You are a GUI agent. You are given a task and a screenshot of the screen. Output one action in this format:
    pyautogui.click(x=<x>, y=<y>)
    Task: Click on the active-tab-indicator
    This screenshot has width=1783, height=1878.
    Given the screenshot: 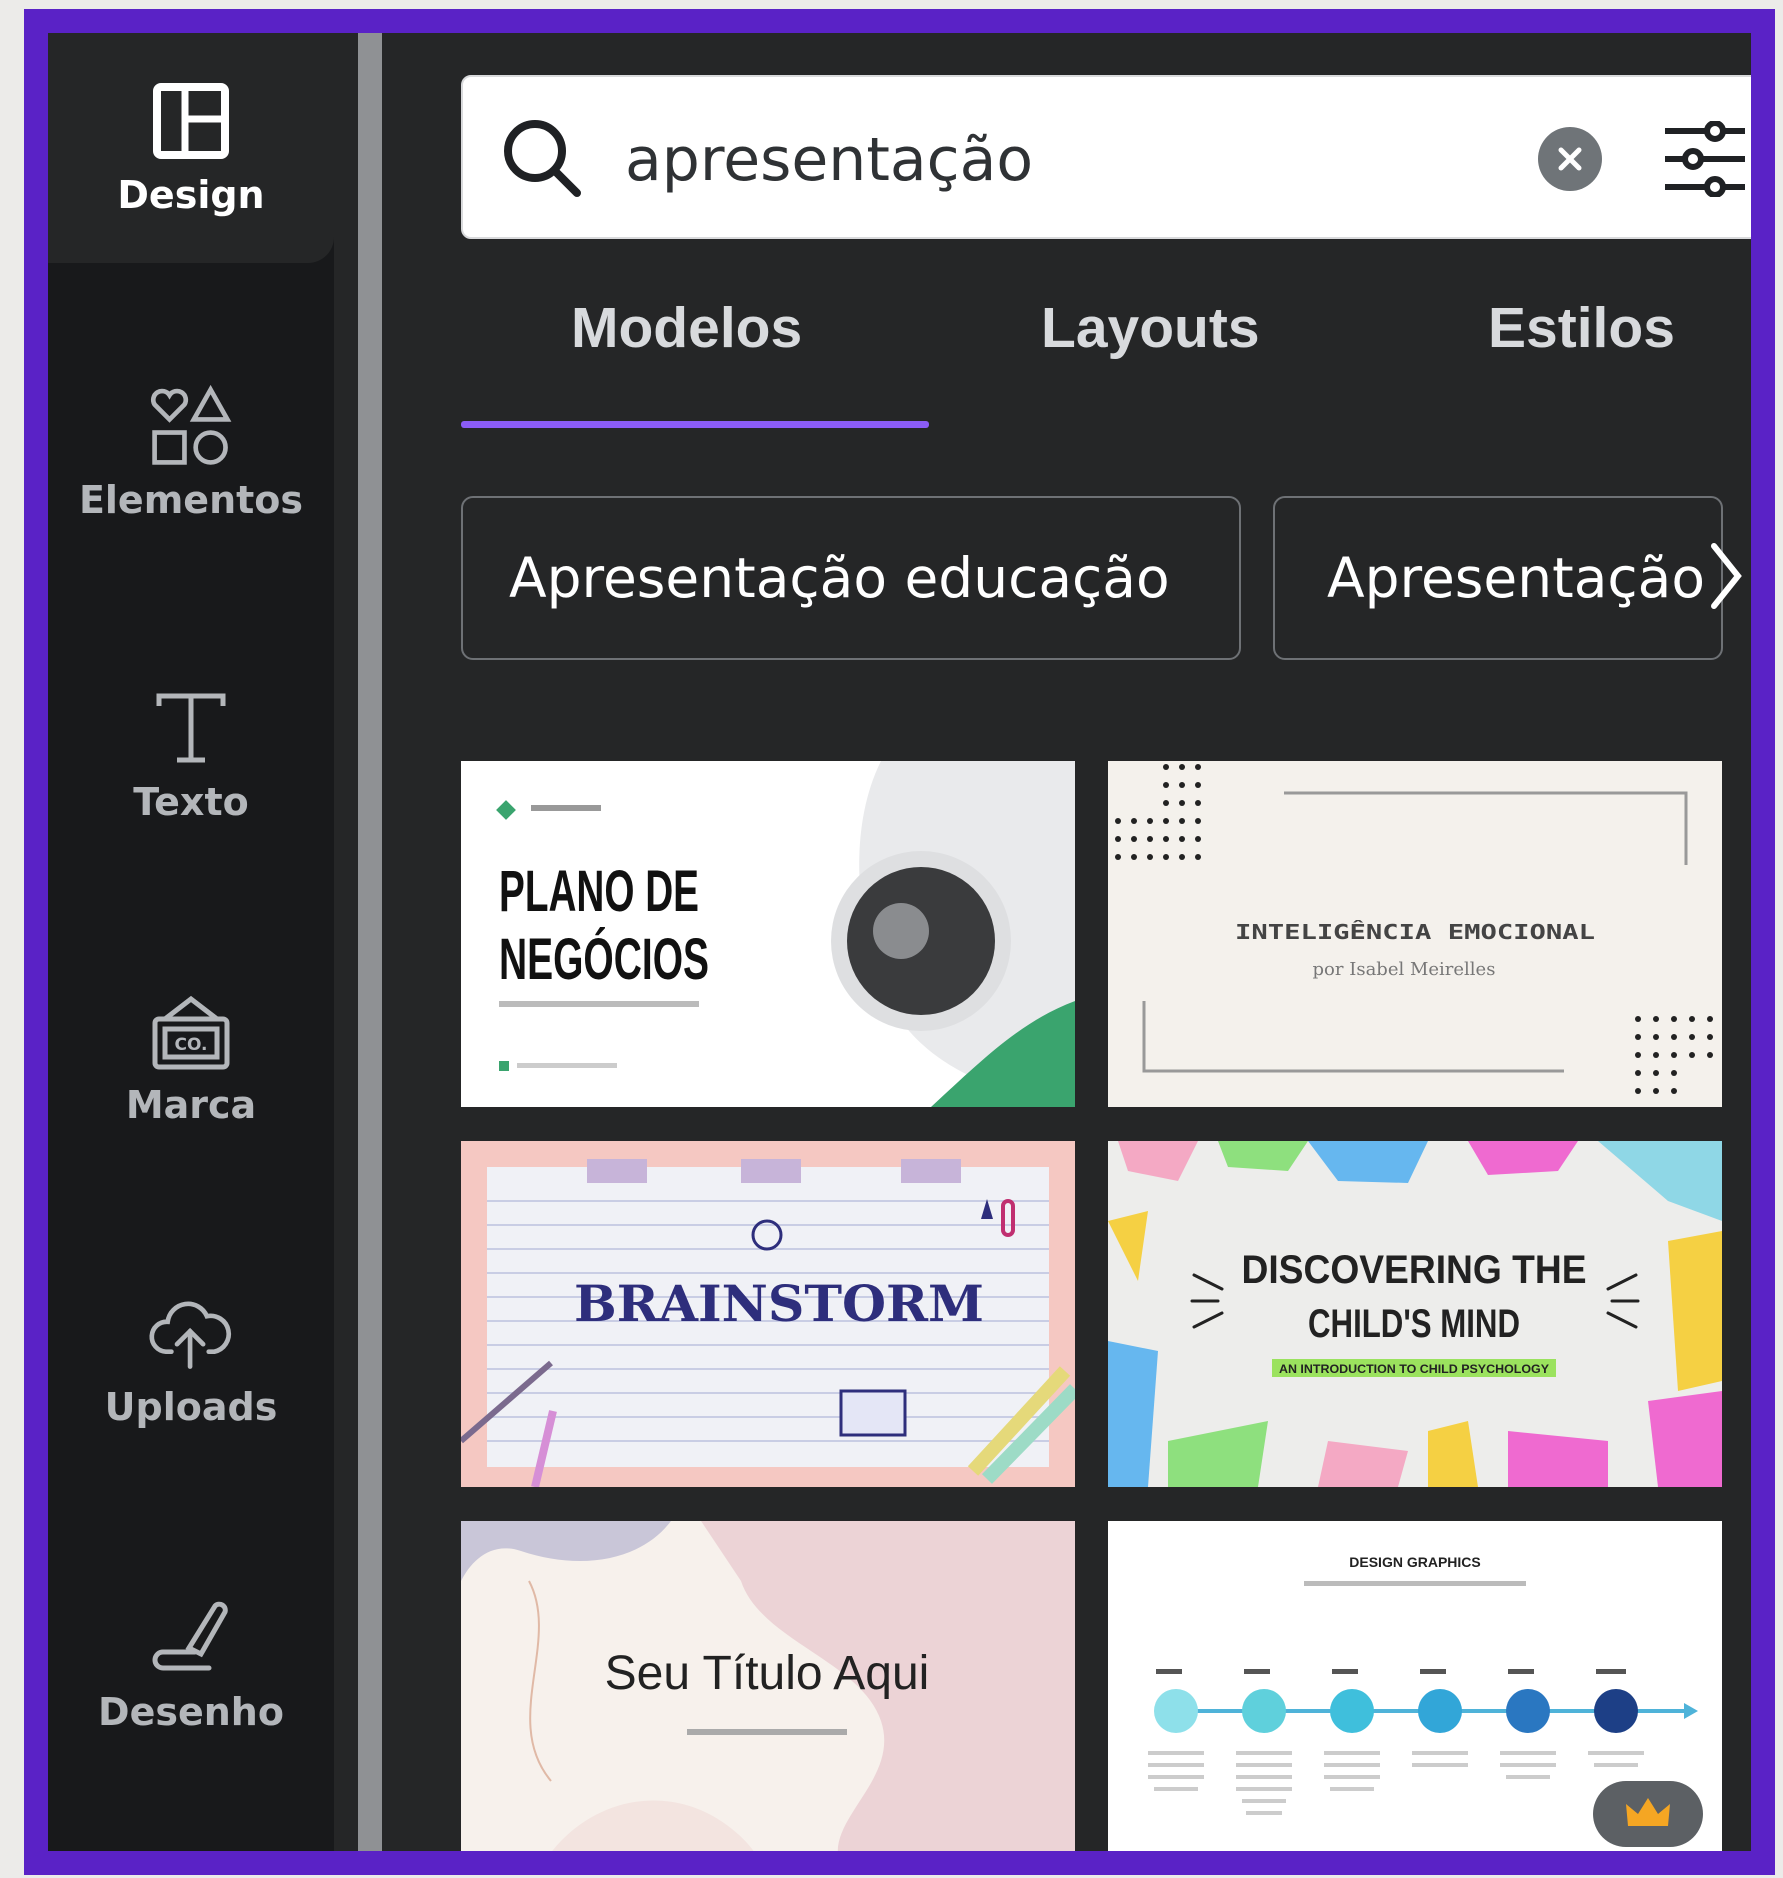 What is the action you would take?
    pyautogui.click(x=695, y=424)
    